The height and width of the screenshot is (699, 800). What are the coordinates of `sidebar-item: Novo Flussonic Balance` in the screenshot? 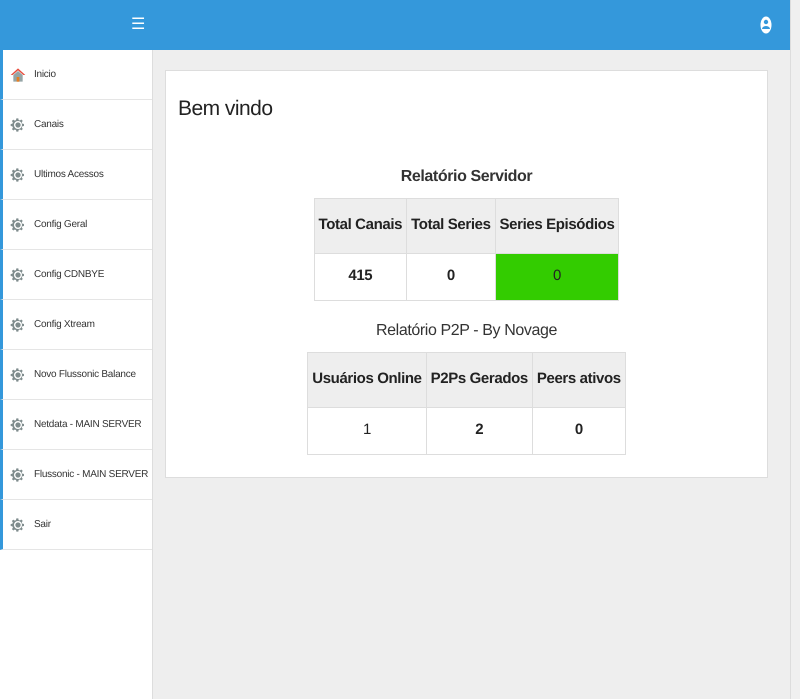 It's located at (76, 375).